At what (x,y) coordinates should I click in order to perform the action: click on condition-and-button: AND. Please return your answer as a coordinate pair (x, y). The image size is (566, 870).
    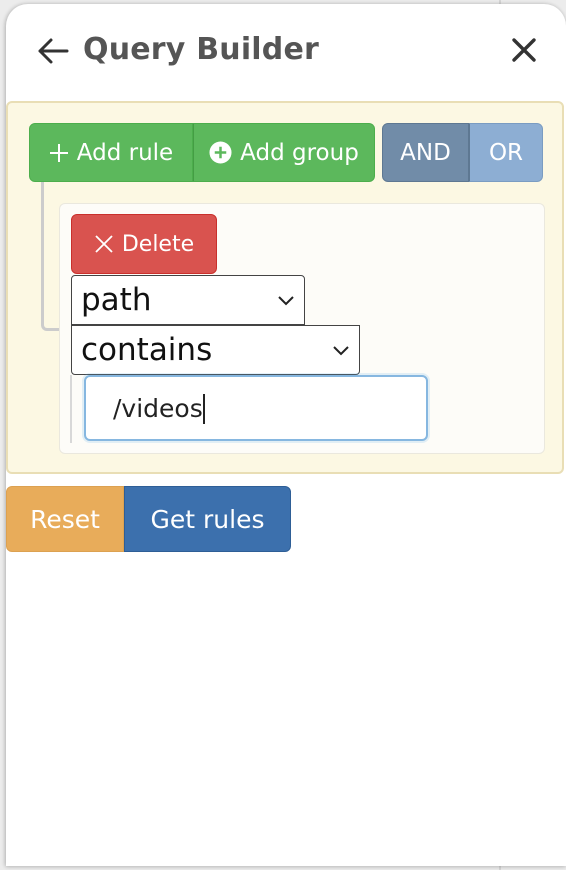
    Looking at the image, I should click on (425, 152).